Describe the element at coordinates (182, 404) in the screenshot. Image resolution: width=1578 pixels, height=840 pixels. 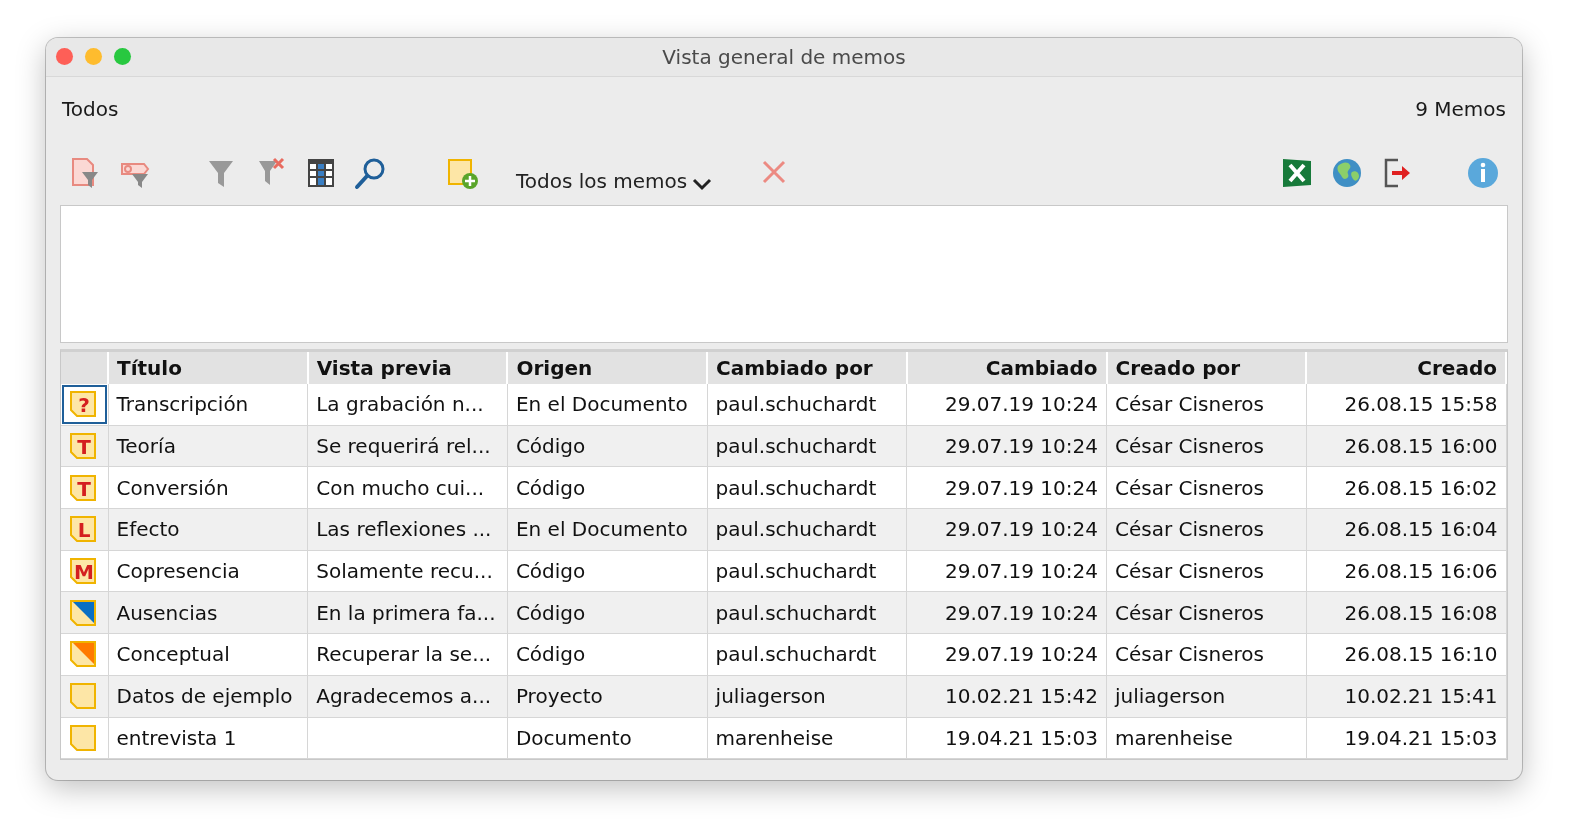
I see `table-cell: Transcripción` at that location.